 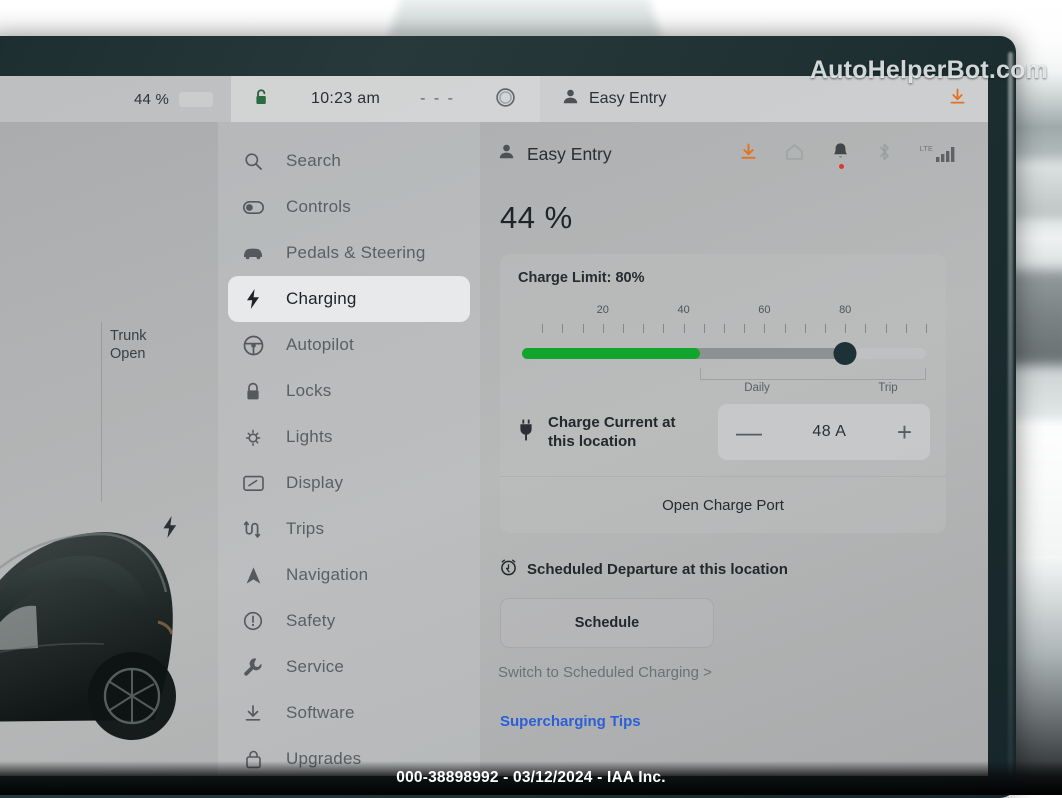 What do you see at coordinates (926, 149) in the screenshot?
I see `lte-label: LTE` at bounding box center [926, 149].